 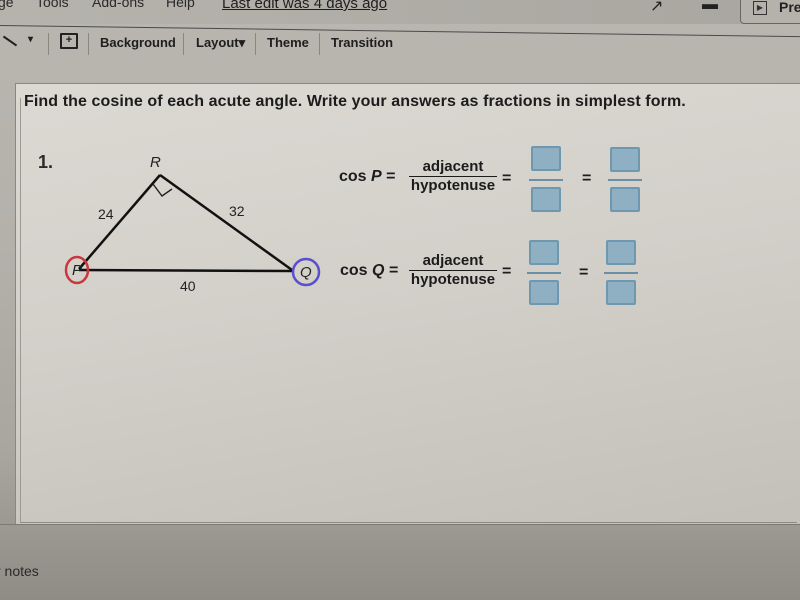 I want to click on triangle-diagram: R P Q 24 32 40, so click(x=192, y=224).